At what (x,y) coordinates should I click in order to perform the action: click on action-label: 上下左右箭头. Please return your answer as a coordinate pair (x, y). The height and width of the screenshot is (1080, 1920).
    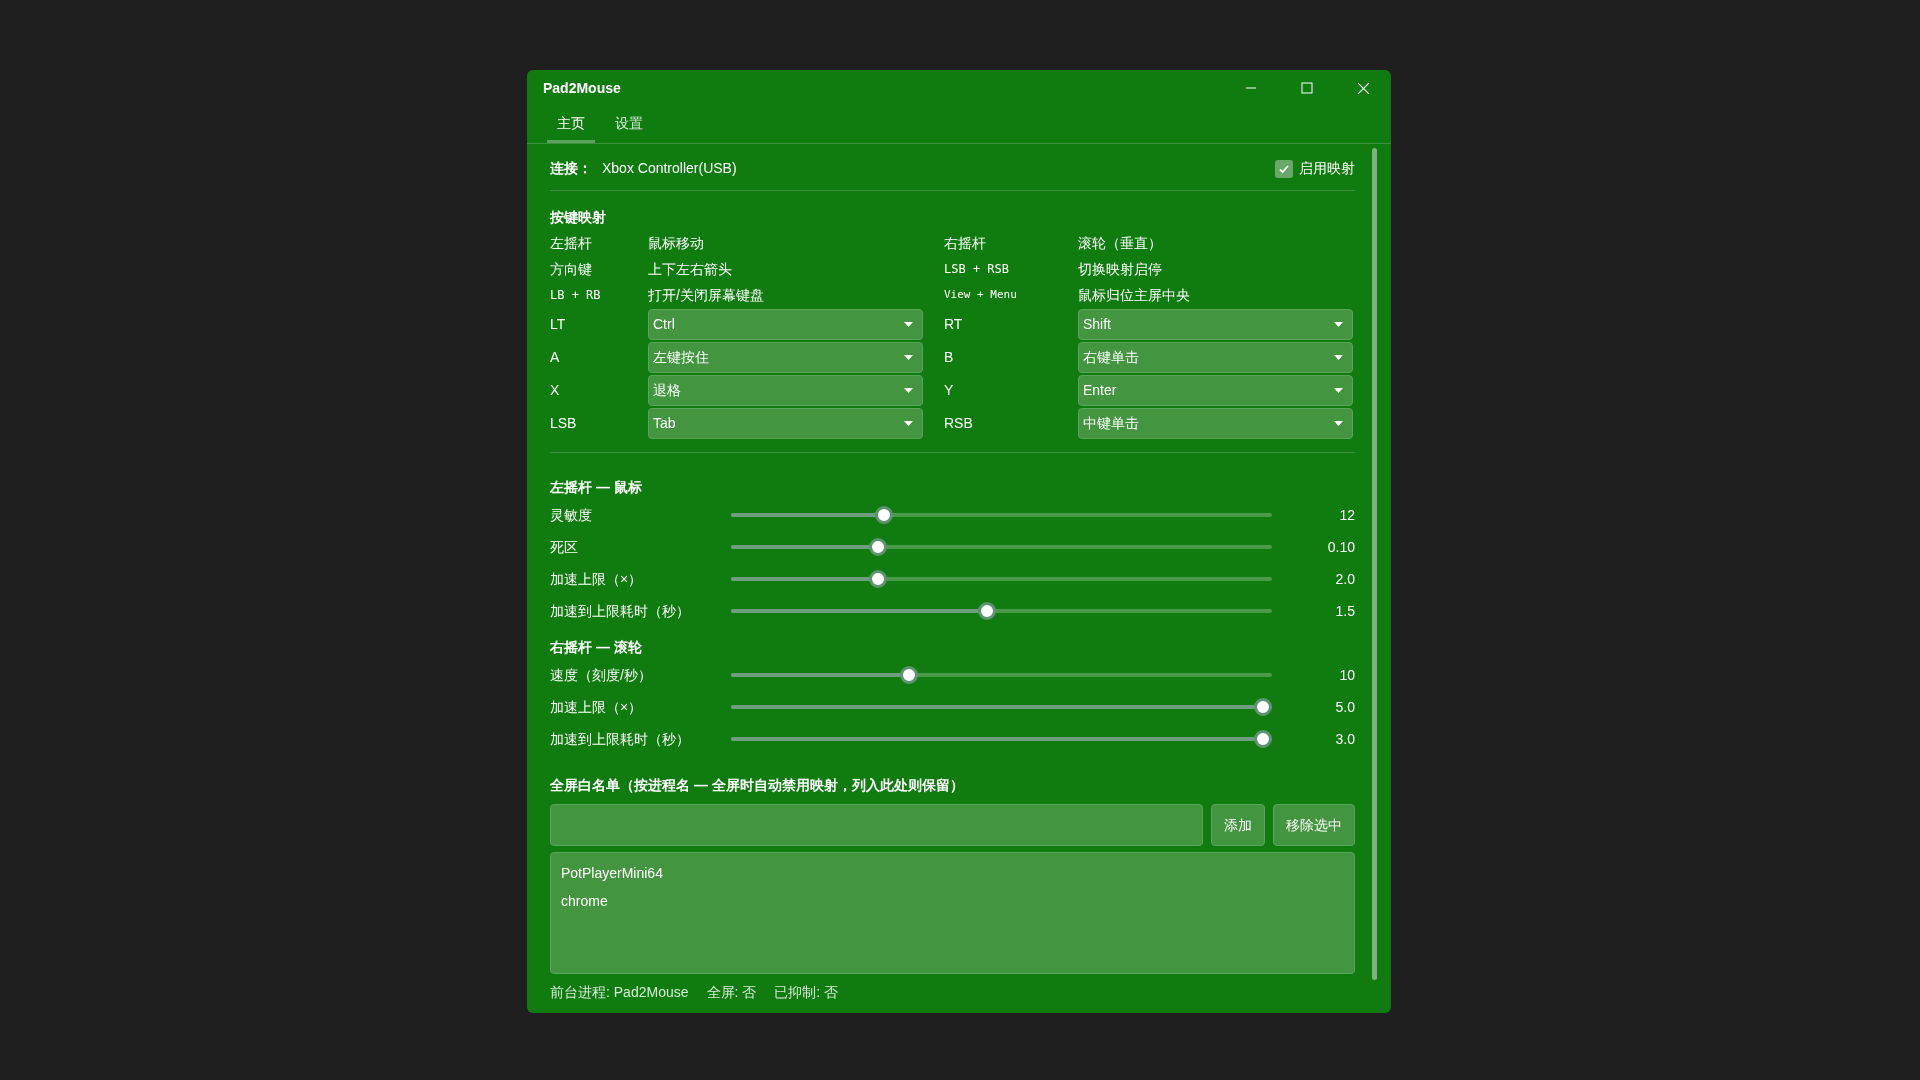
    Looking at the image, I should click on (690, 269).